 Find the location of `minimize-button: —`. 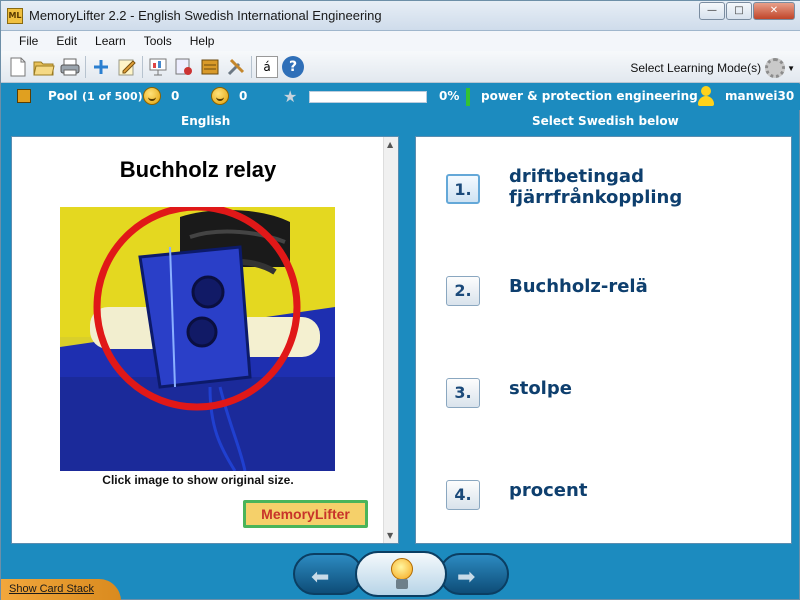

minimize-button: — is located at coordinates (712, 11).